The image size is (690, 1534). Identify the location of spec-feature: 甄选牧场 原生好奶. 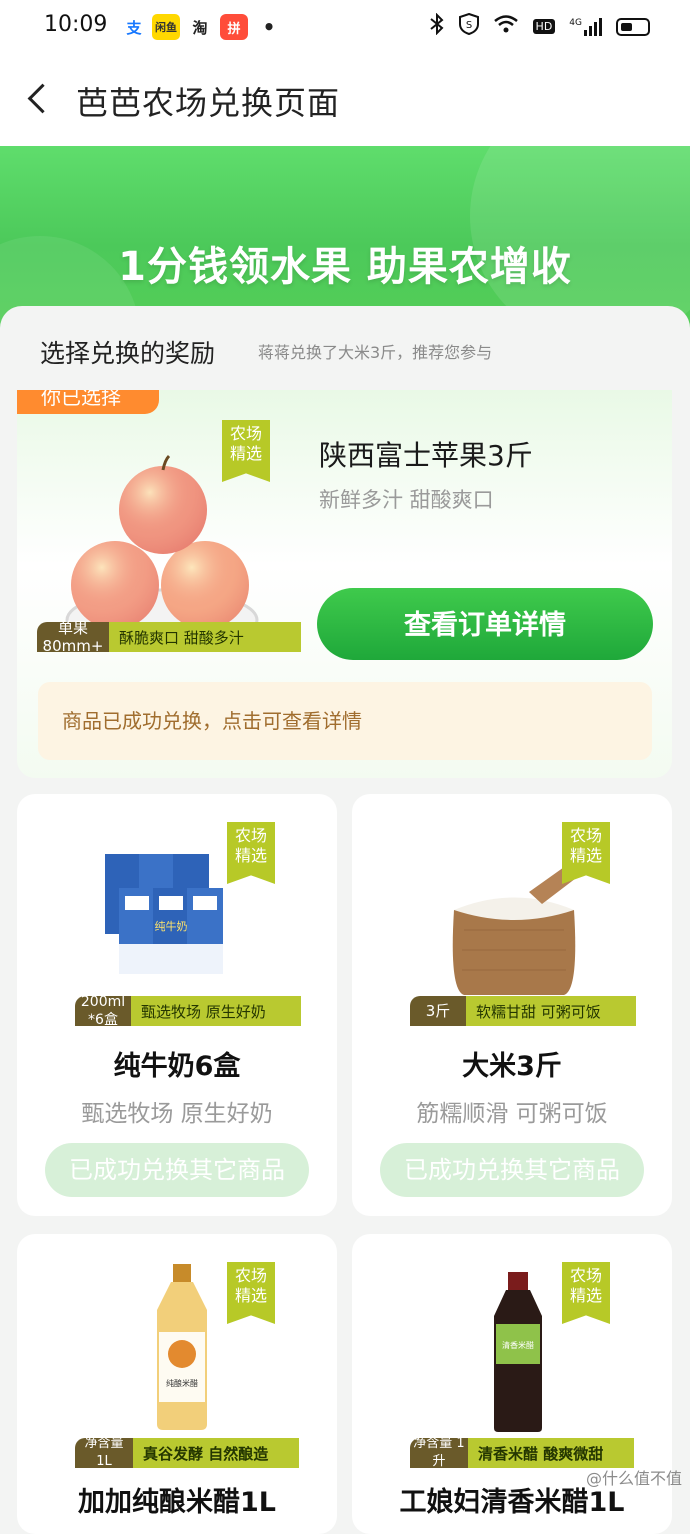
(216, 1011).